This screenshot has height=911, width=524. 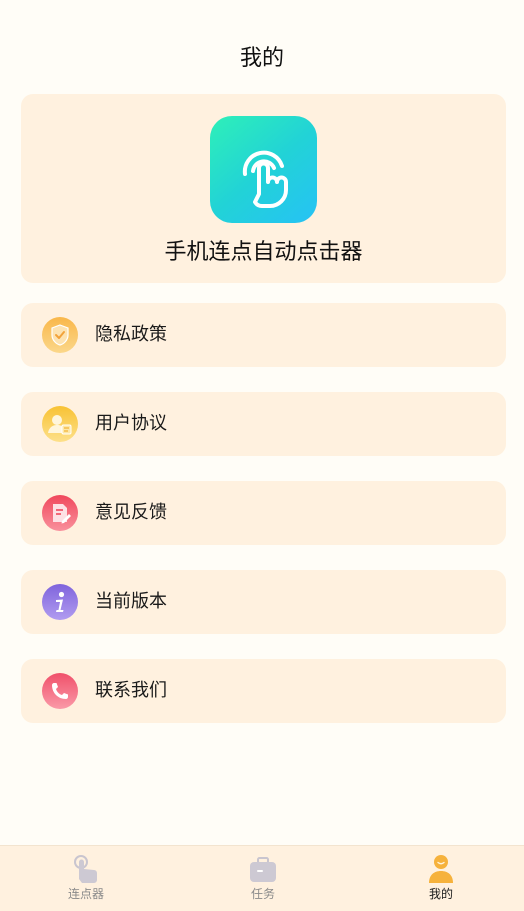 What do you see at coordinates (131, 690) in the screenshot?
I see `menu-item-label: 联系我们` at bounding box center [131, 690].